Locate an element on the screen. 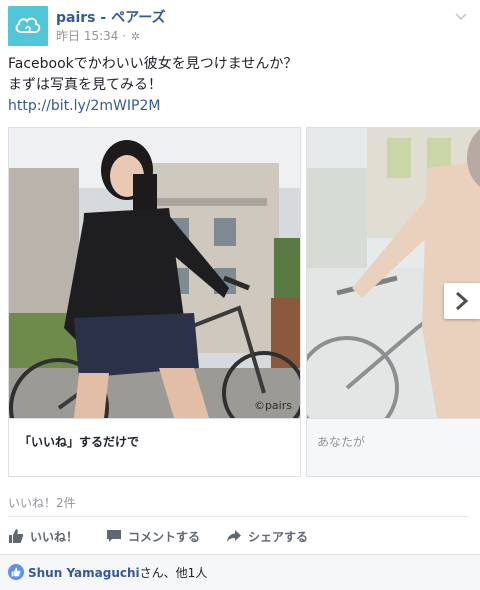  post-timestamp: 昨日 15:34 is located at coordinates (87, 36).